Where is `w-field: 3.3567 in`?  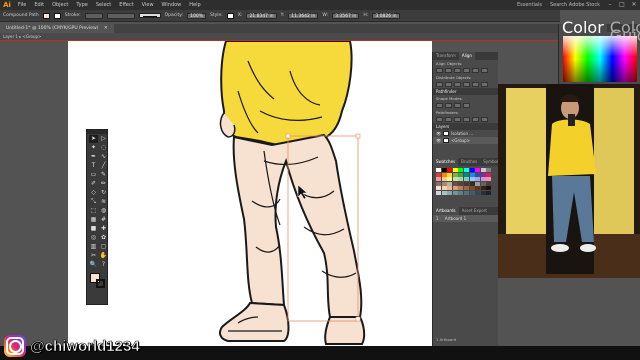
w-field: 3.3567 in is located at coordinates (346, 15).